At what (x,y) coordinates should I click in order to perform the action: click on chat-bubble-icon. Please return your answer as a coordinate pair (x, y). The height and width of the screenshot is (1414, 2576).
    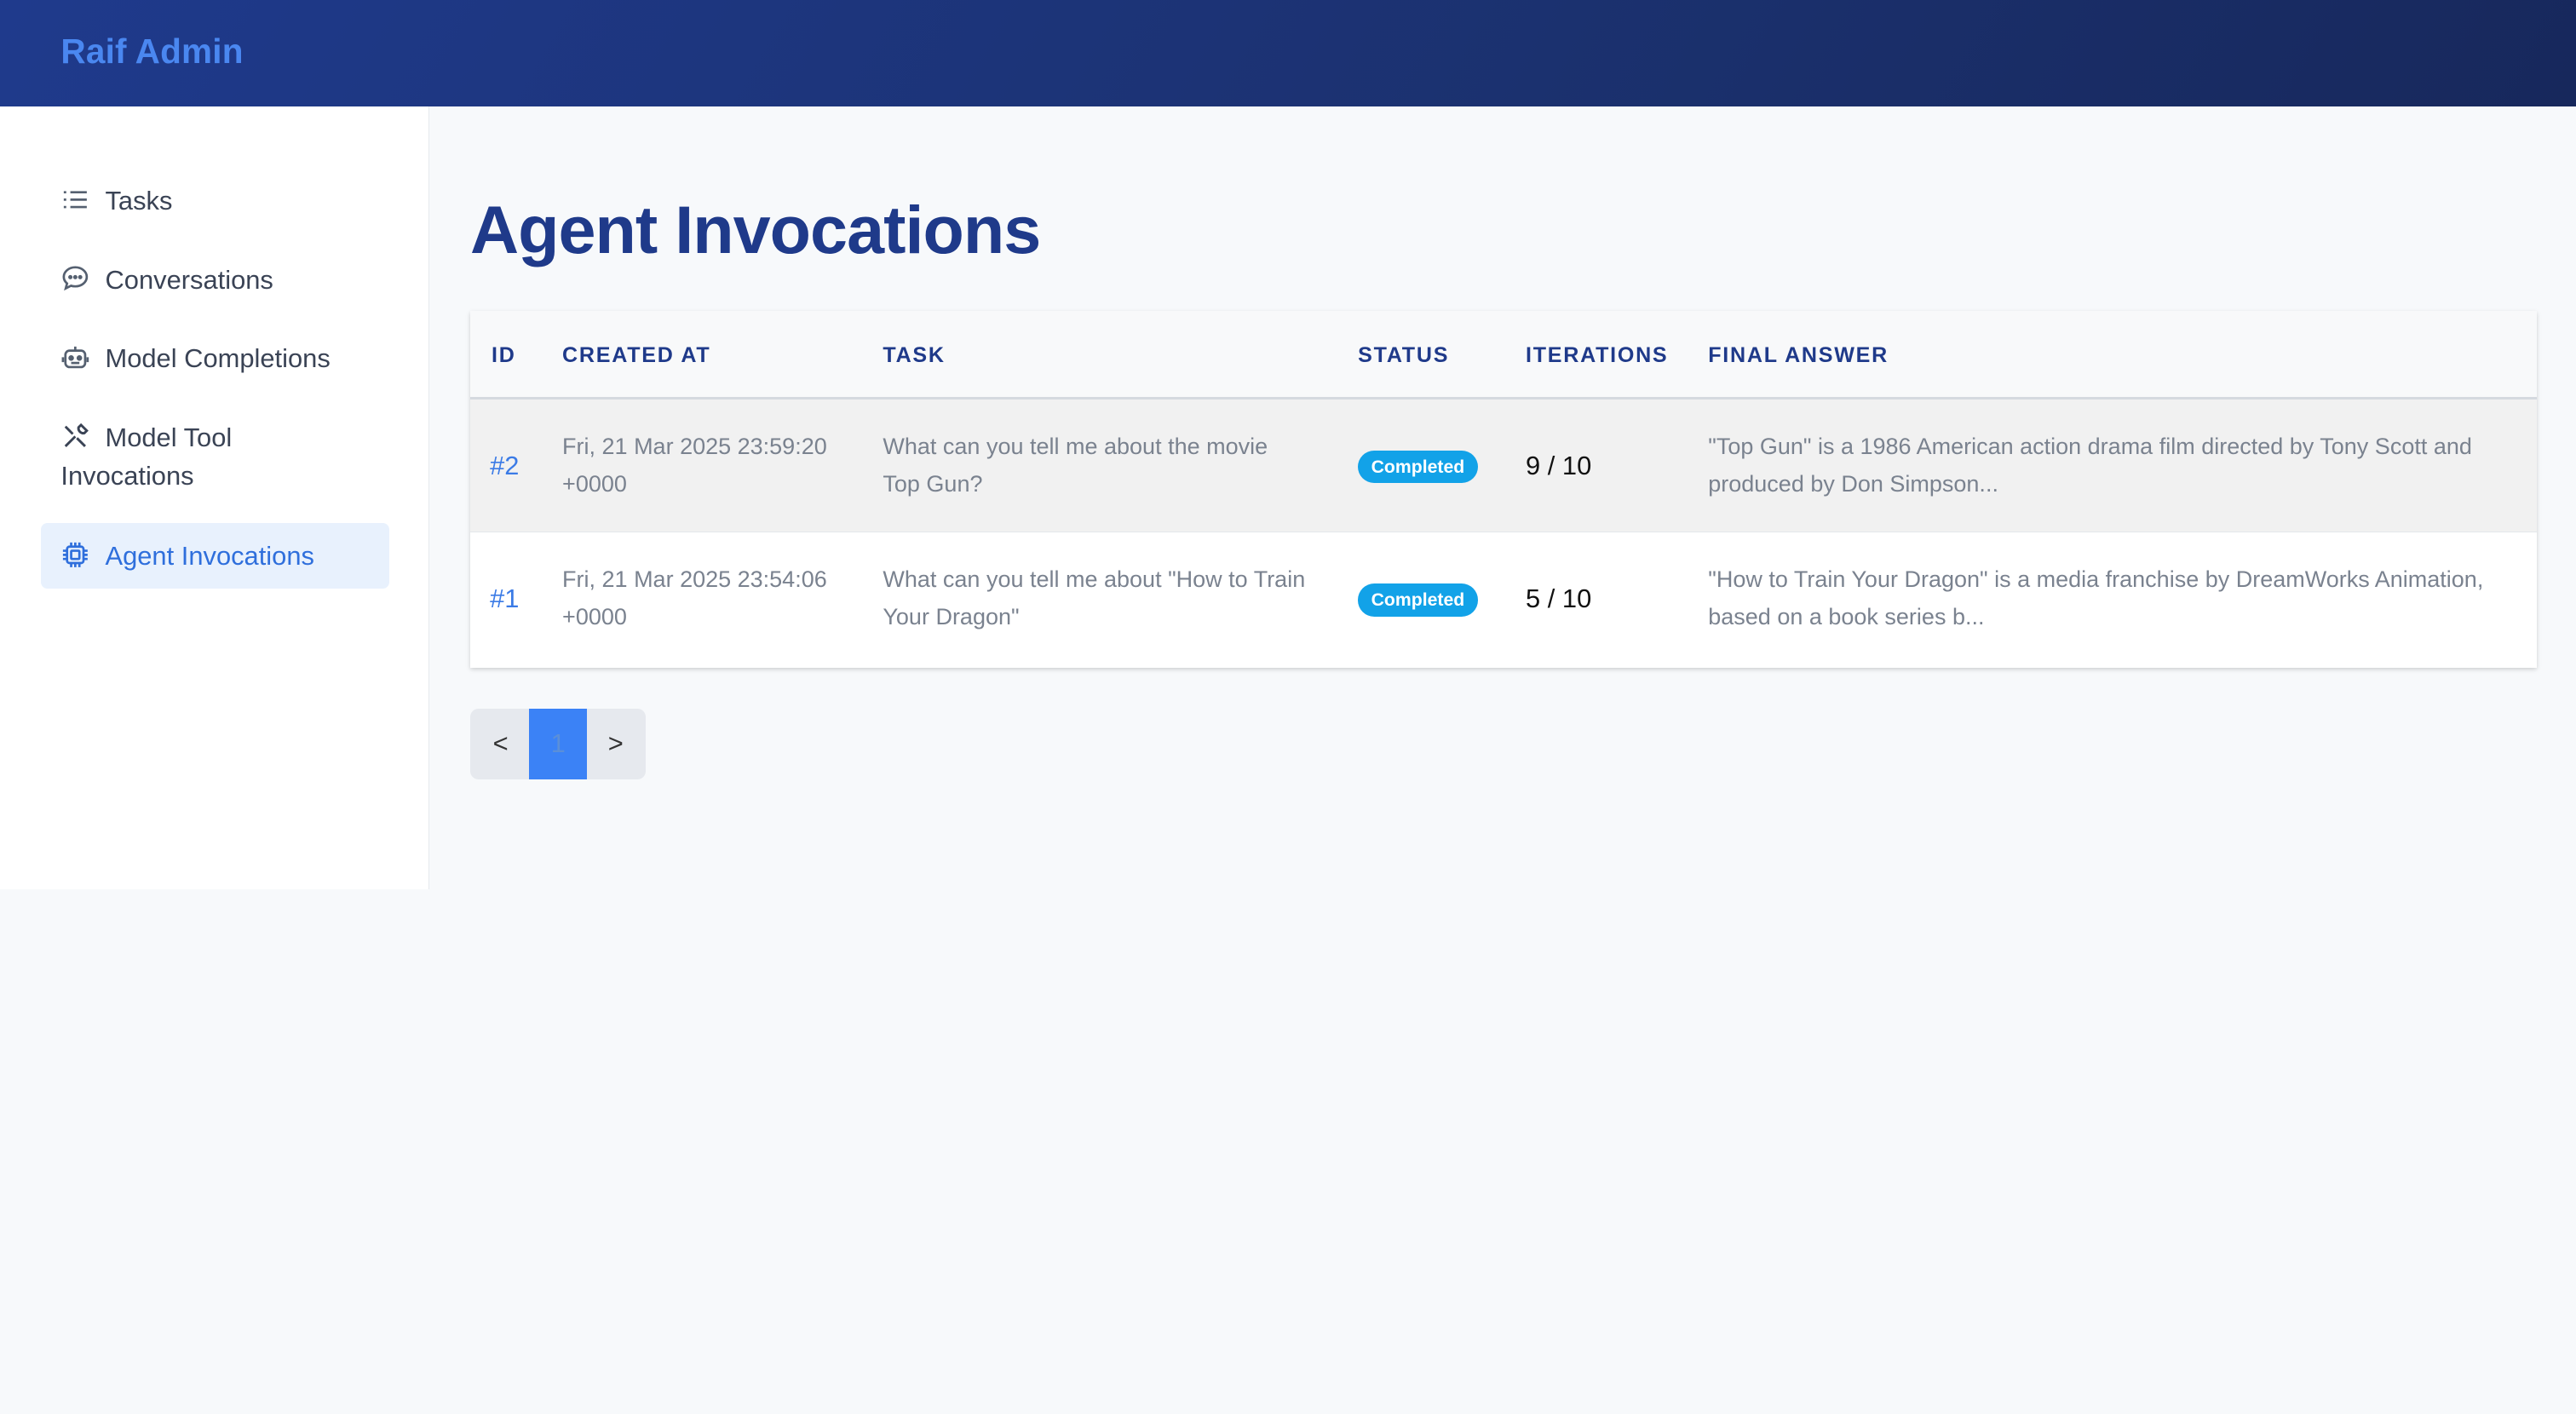
    Looking at the image, I should click on (75, 278).